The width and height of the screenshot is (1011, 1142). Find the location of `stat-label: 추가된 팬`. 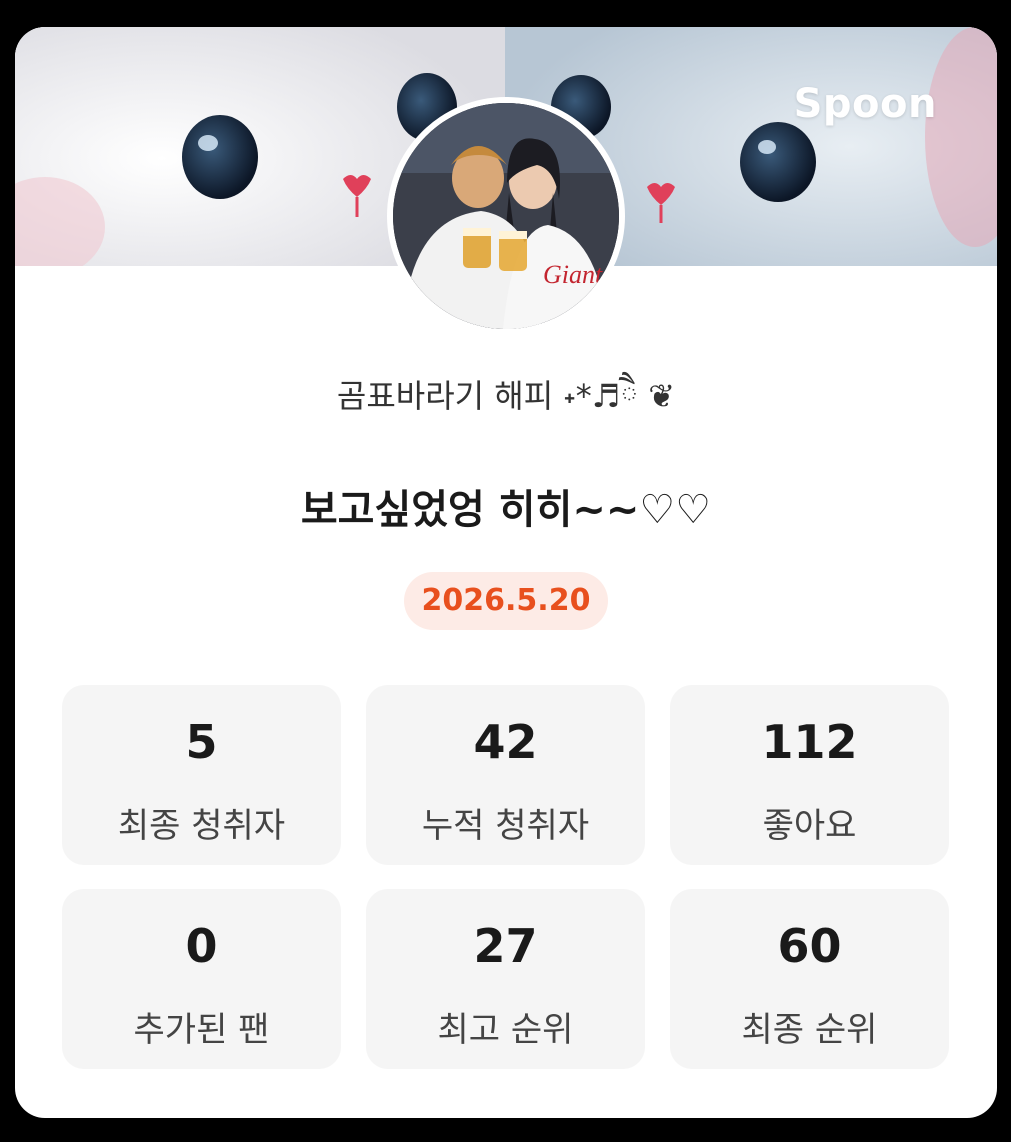

stat-label: 추가된 팬 is located at coordinates (201, 1030).